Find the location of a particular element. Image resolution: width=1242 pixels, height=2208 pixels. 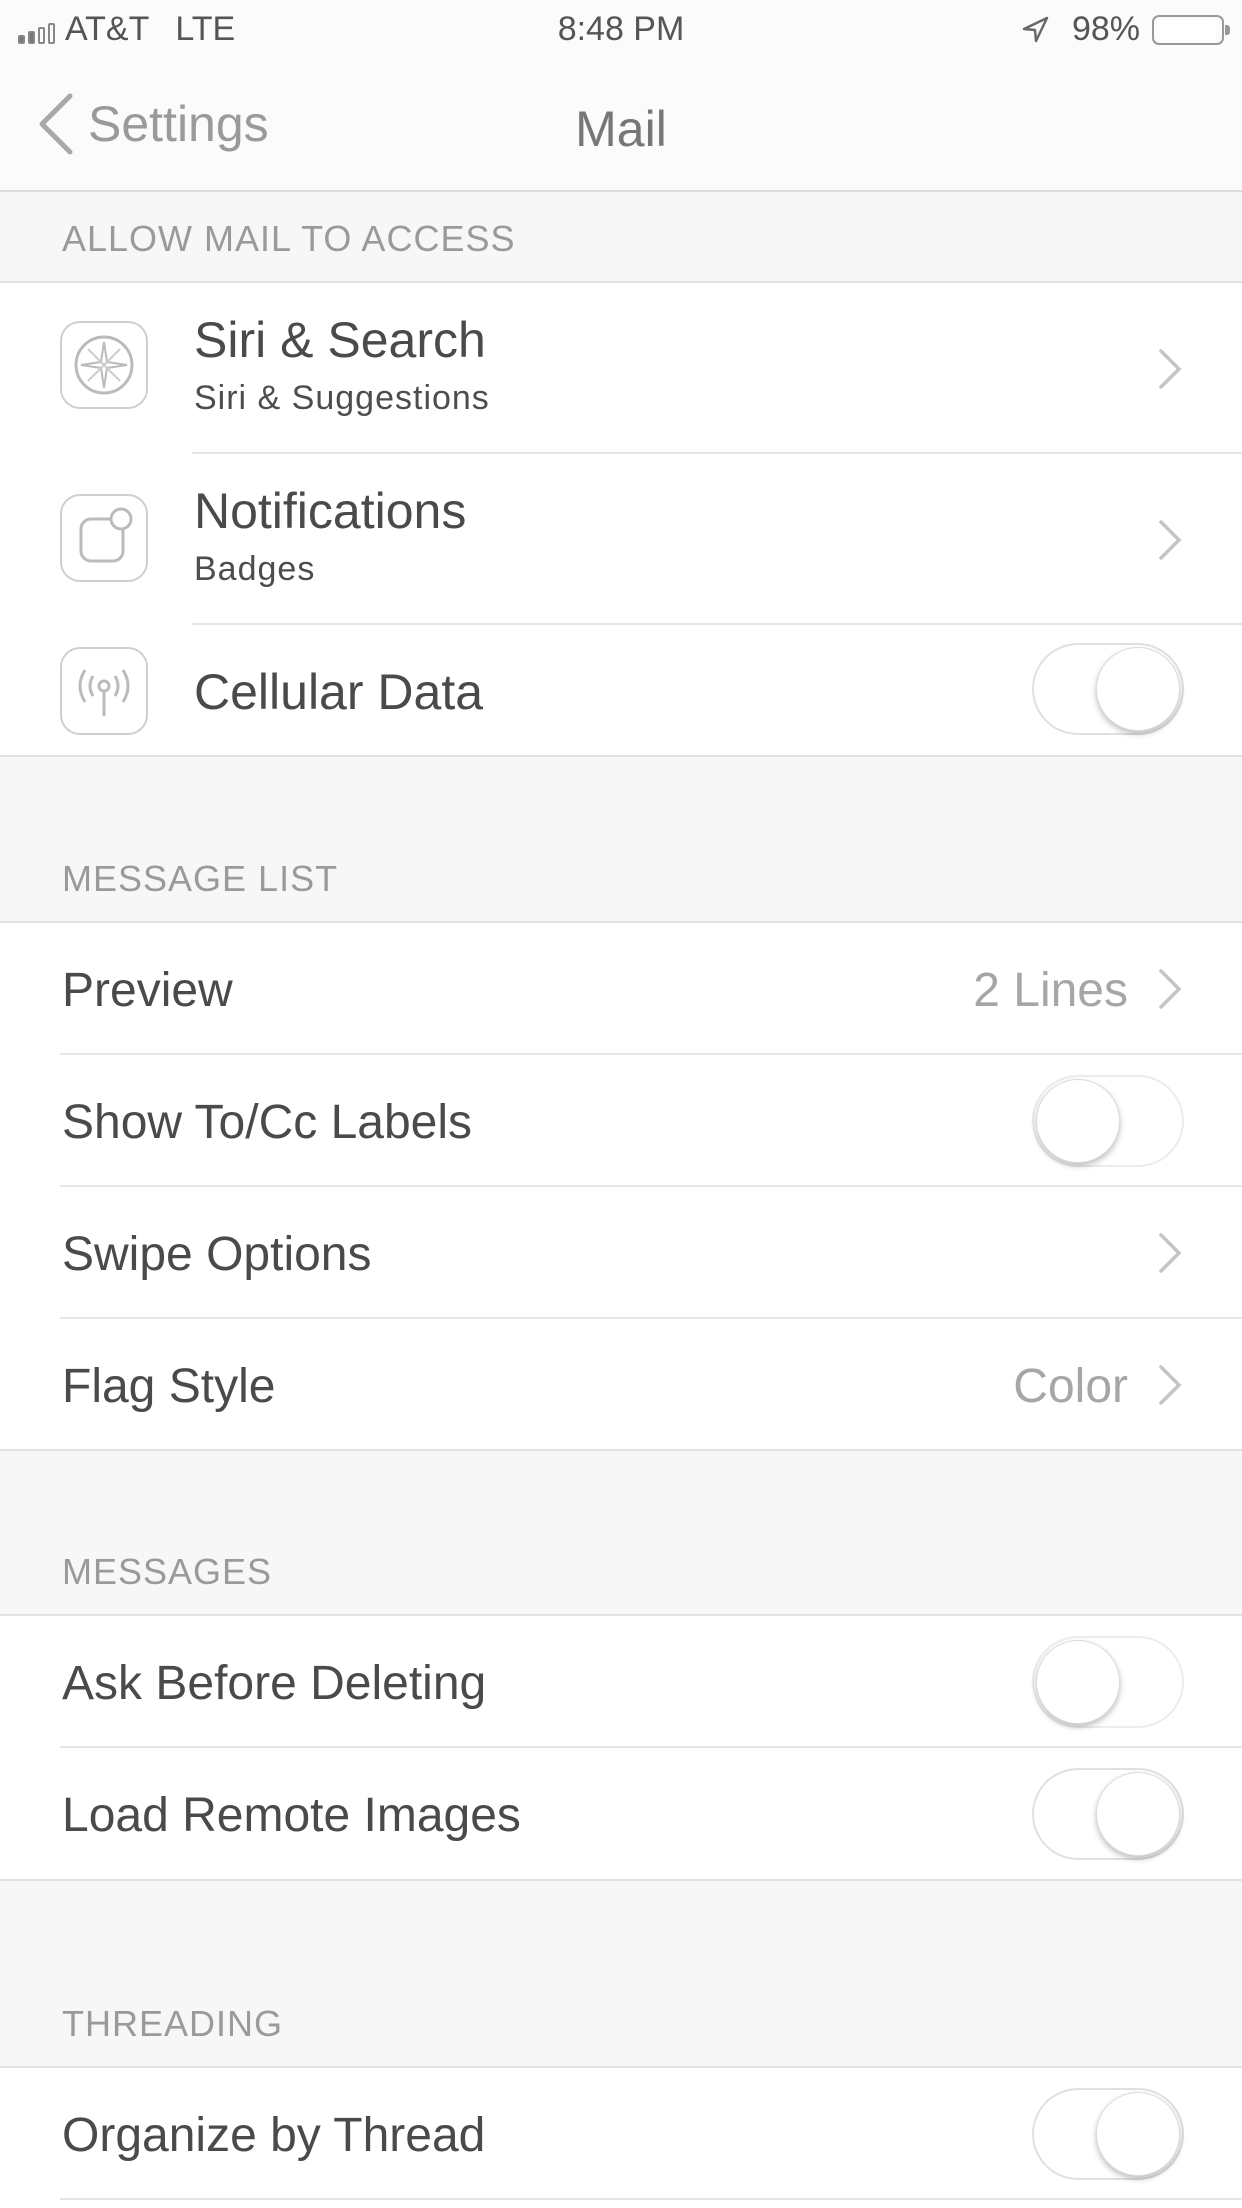

status-bar: AT&T LTE 8:48 PM 98% is located at coordinates (621, 31).